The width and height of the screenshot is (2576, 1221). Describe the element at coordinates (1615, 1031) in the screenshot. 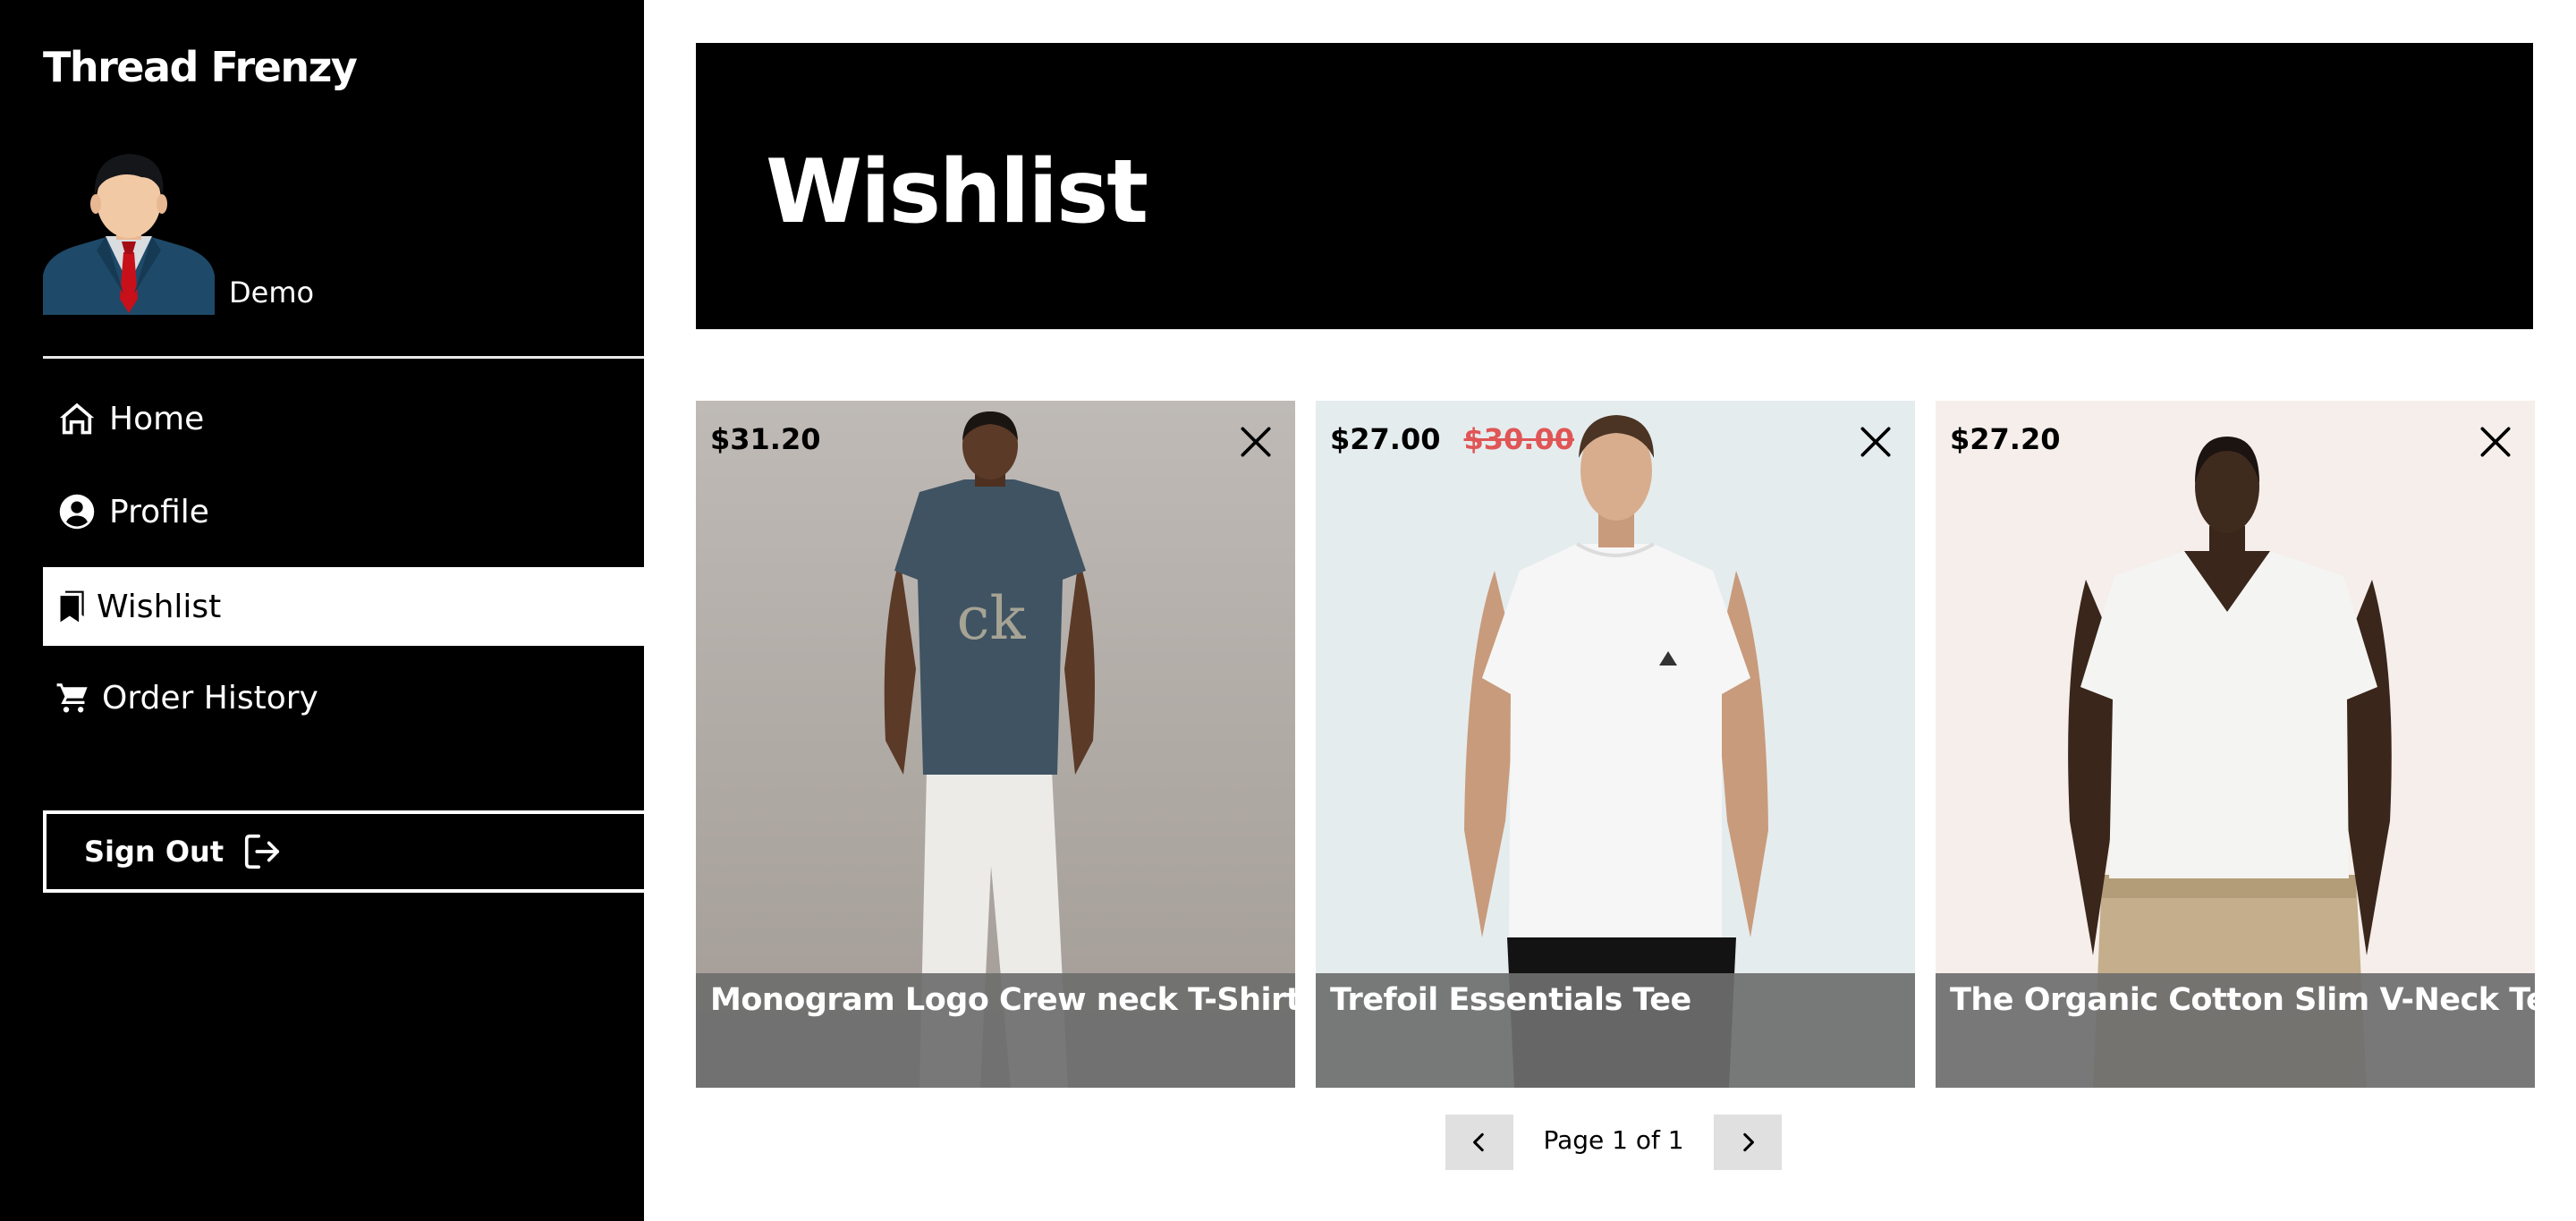

I see `card-caption: Trefoil Essentials Tee` at that location.